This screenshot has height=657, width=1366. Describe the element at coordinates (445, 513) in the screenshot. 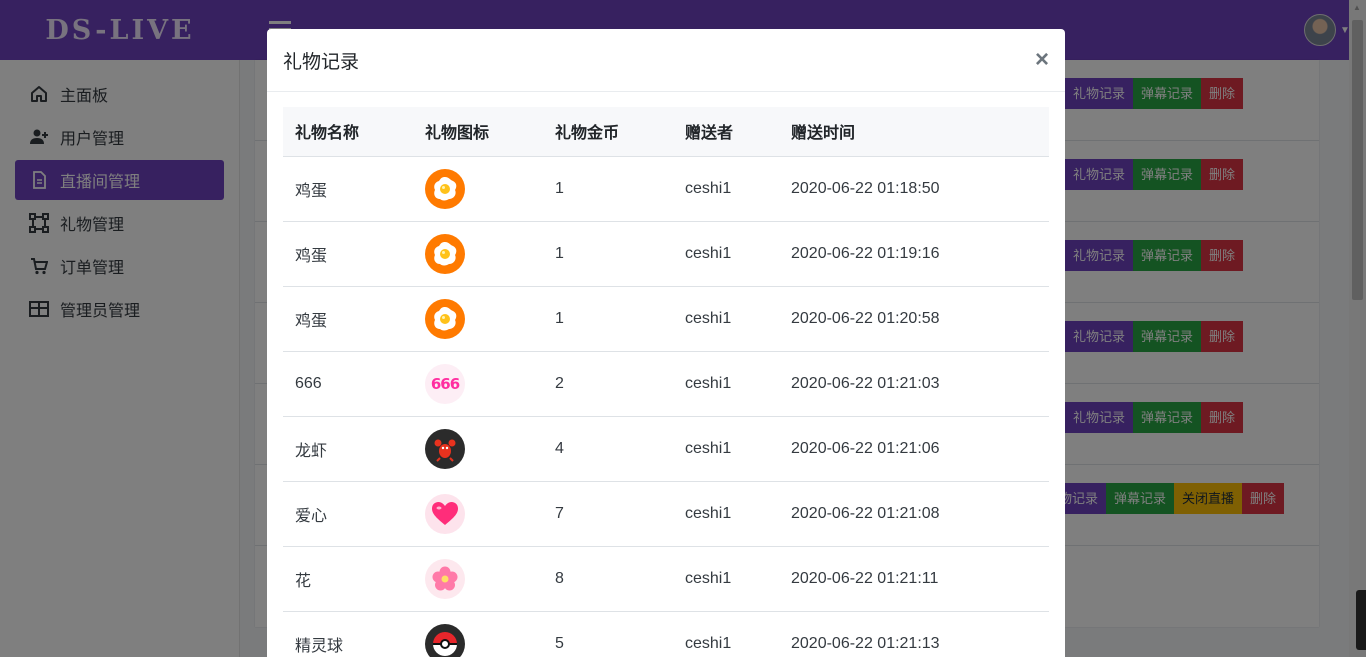

I see `heart-icon` at that location.